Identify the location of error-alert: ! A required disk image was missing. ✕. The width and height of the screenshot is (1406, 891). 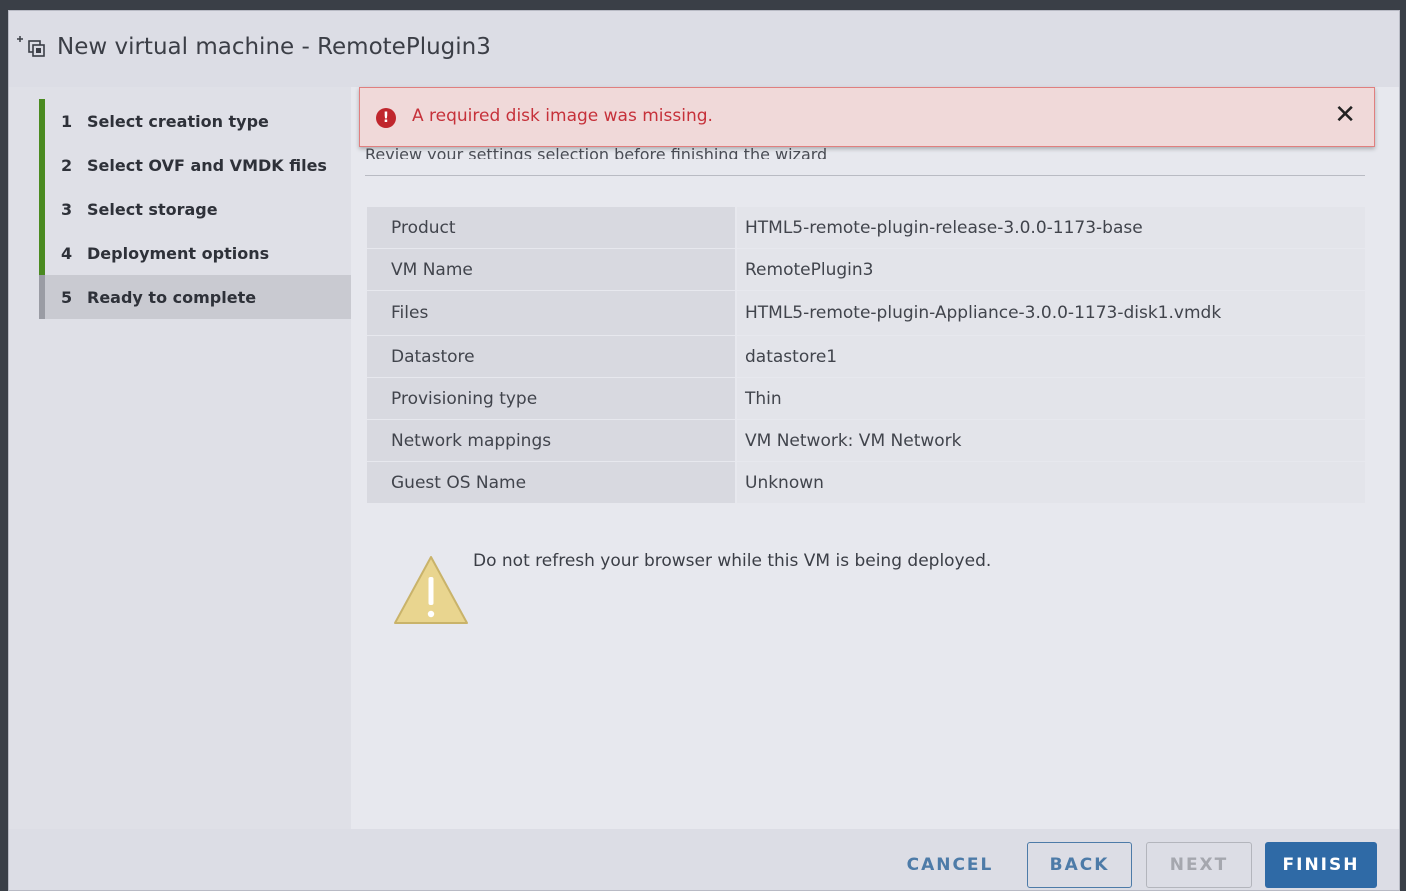
(867, 117).